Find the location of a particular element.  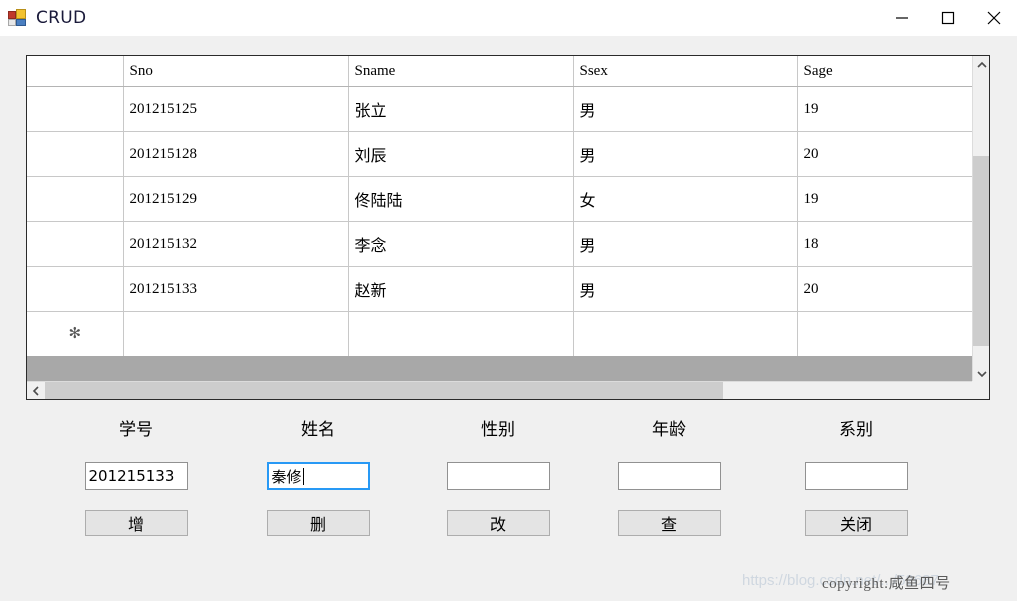

table-row: 201215133 赵新 男 20 is located at coordinates (501, 289).